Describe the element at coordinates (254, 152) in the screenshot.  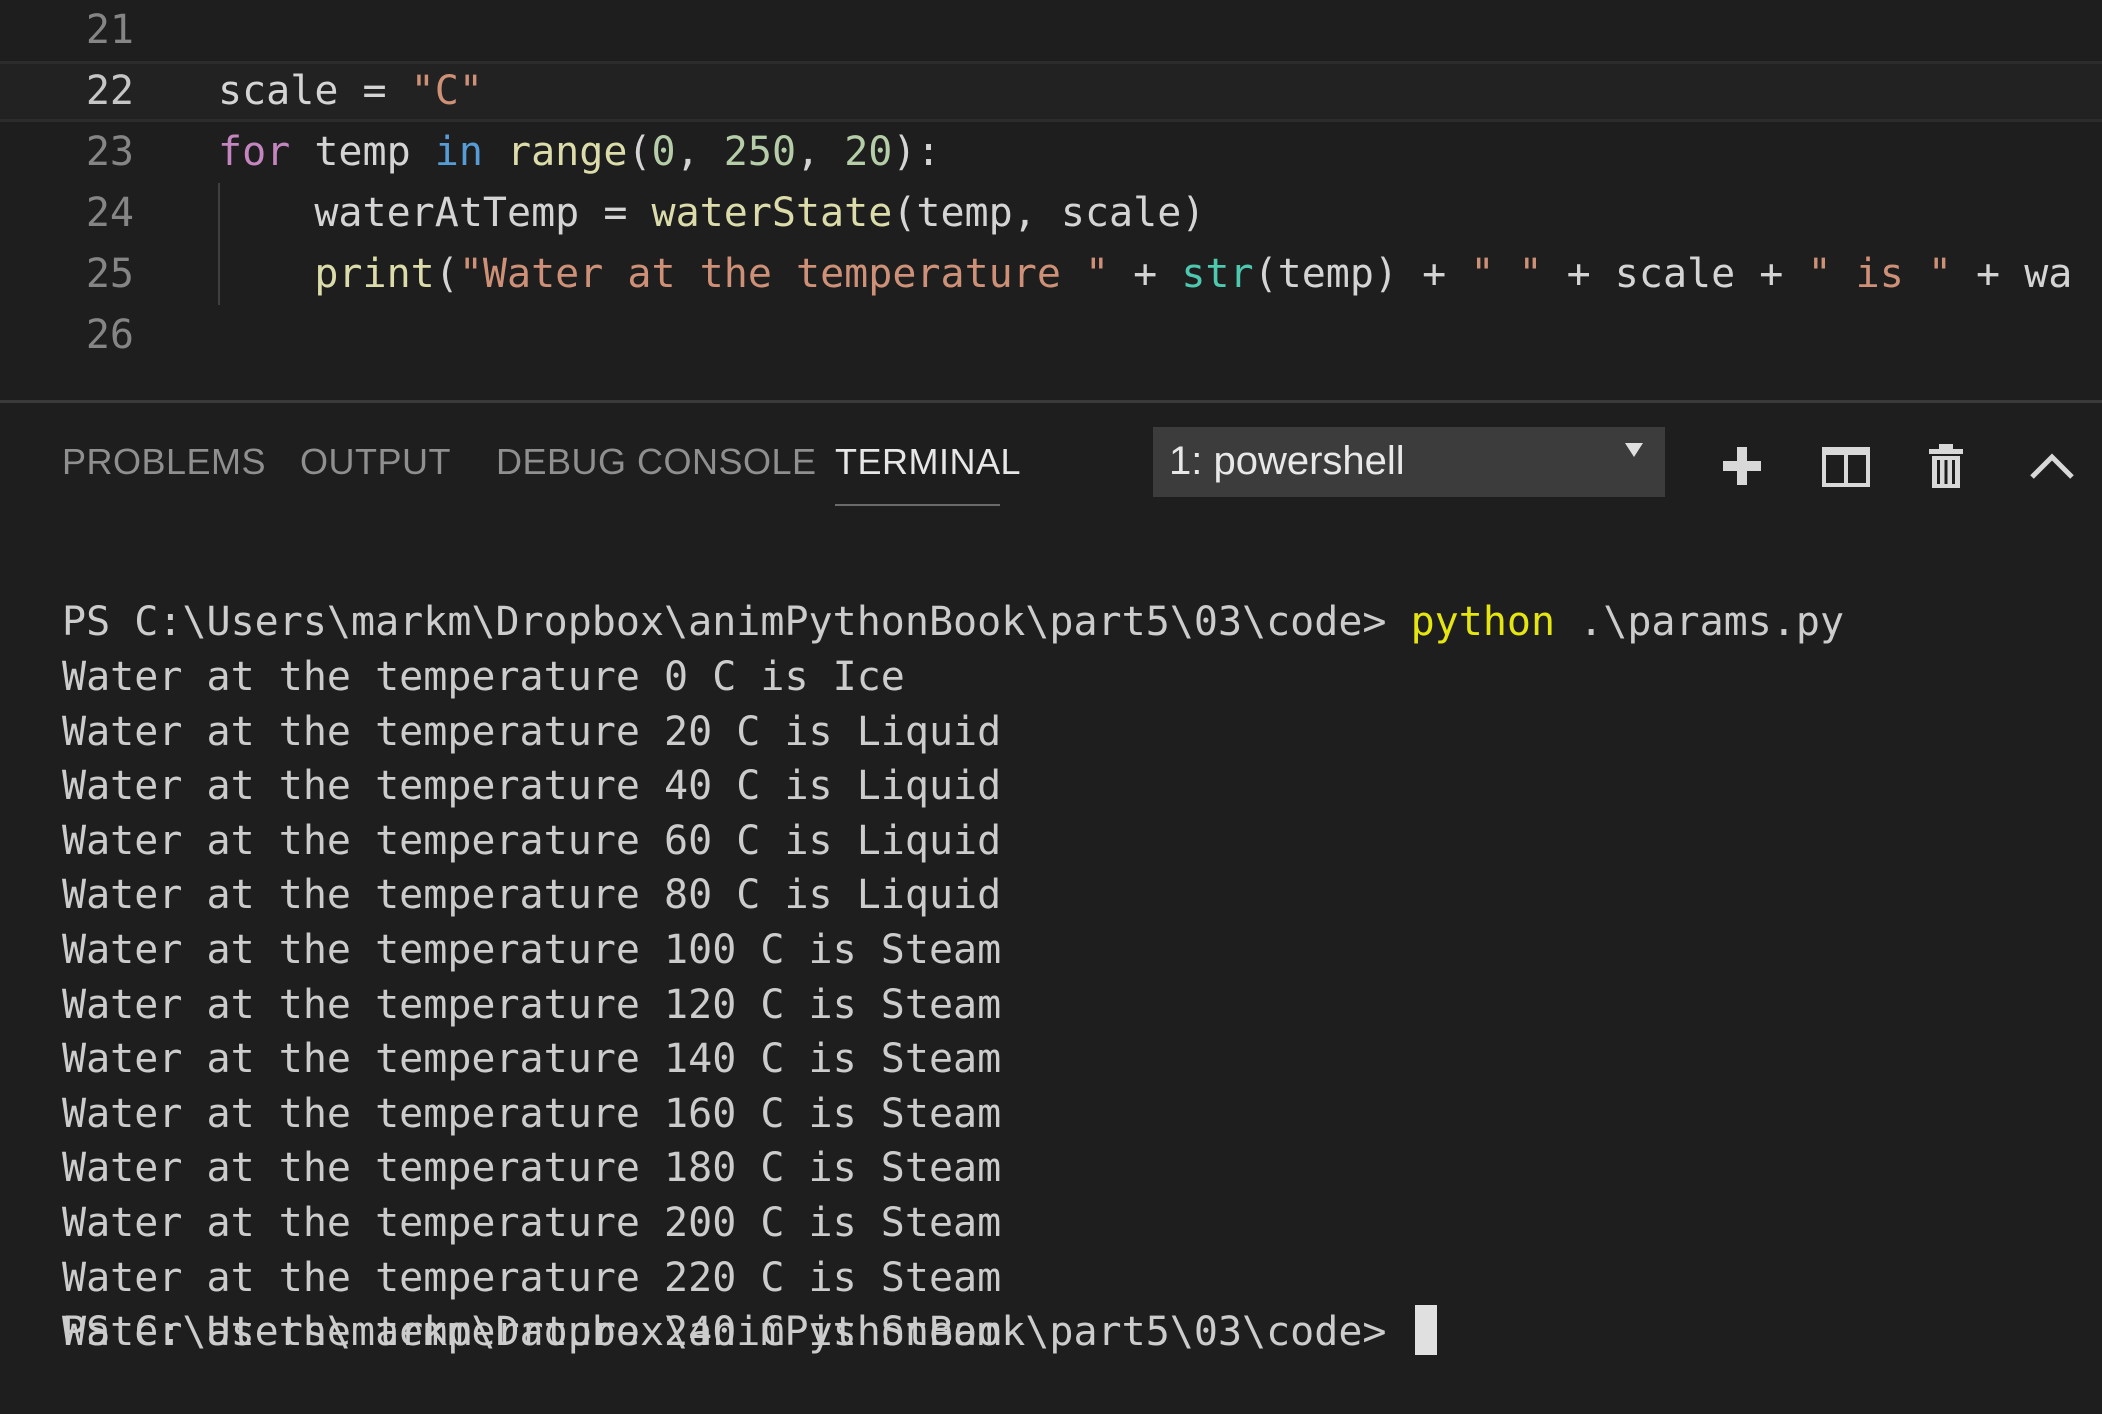
I see `code-token: for` at that location.